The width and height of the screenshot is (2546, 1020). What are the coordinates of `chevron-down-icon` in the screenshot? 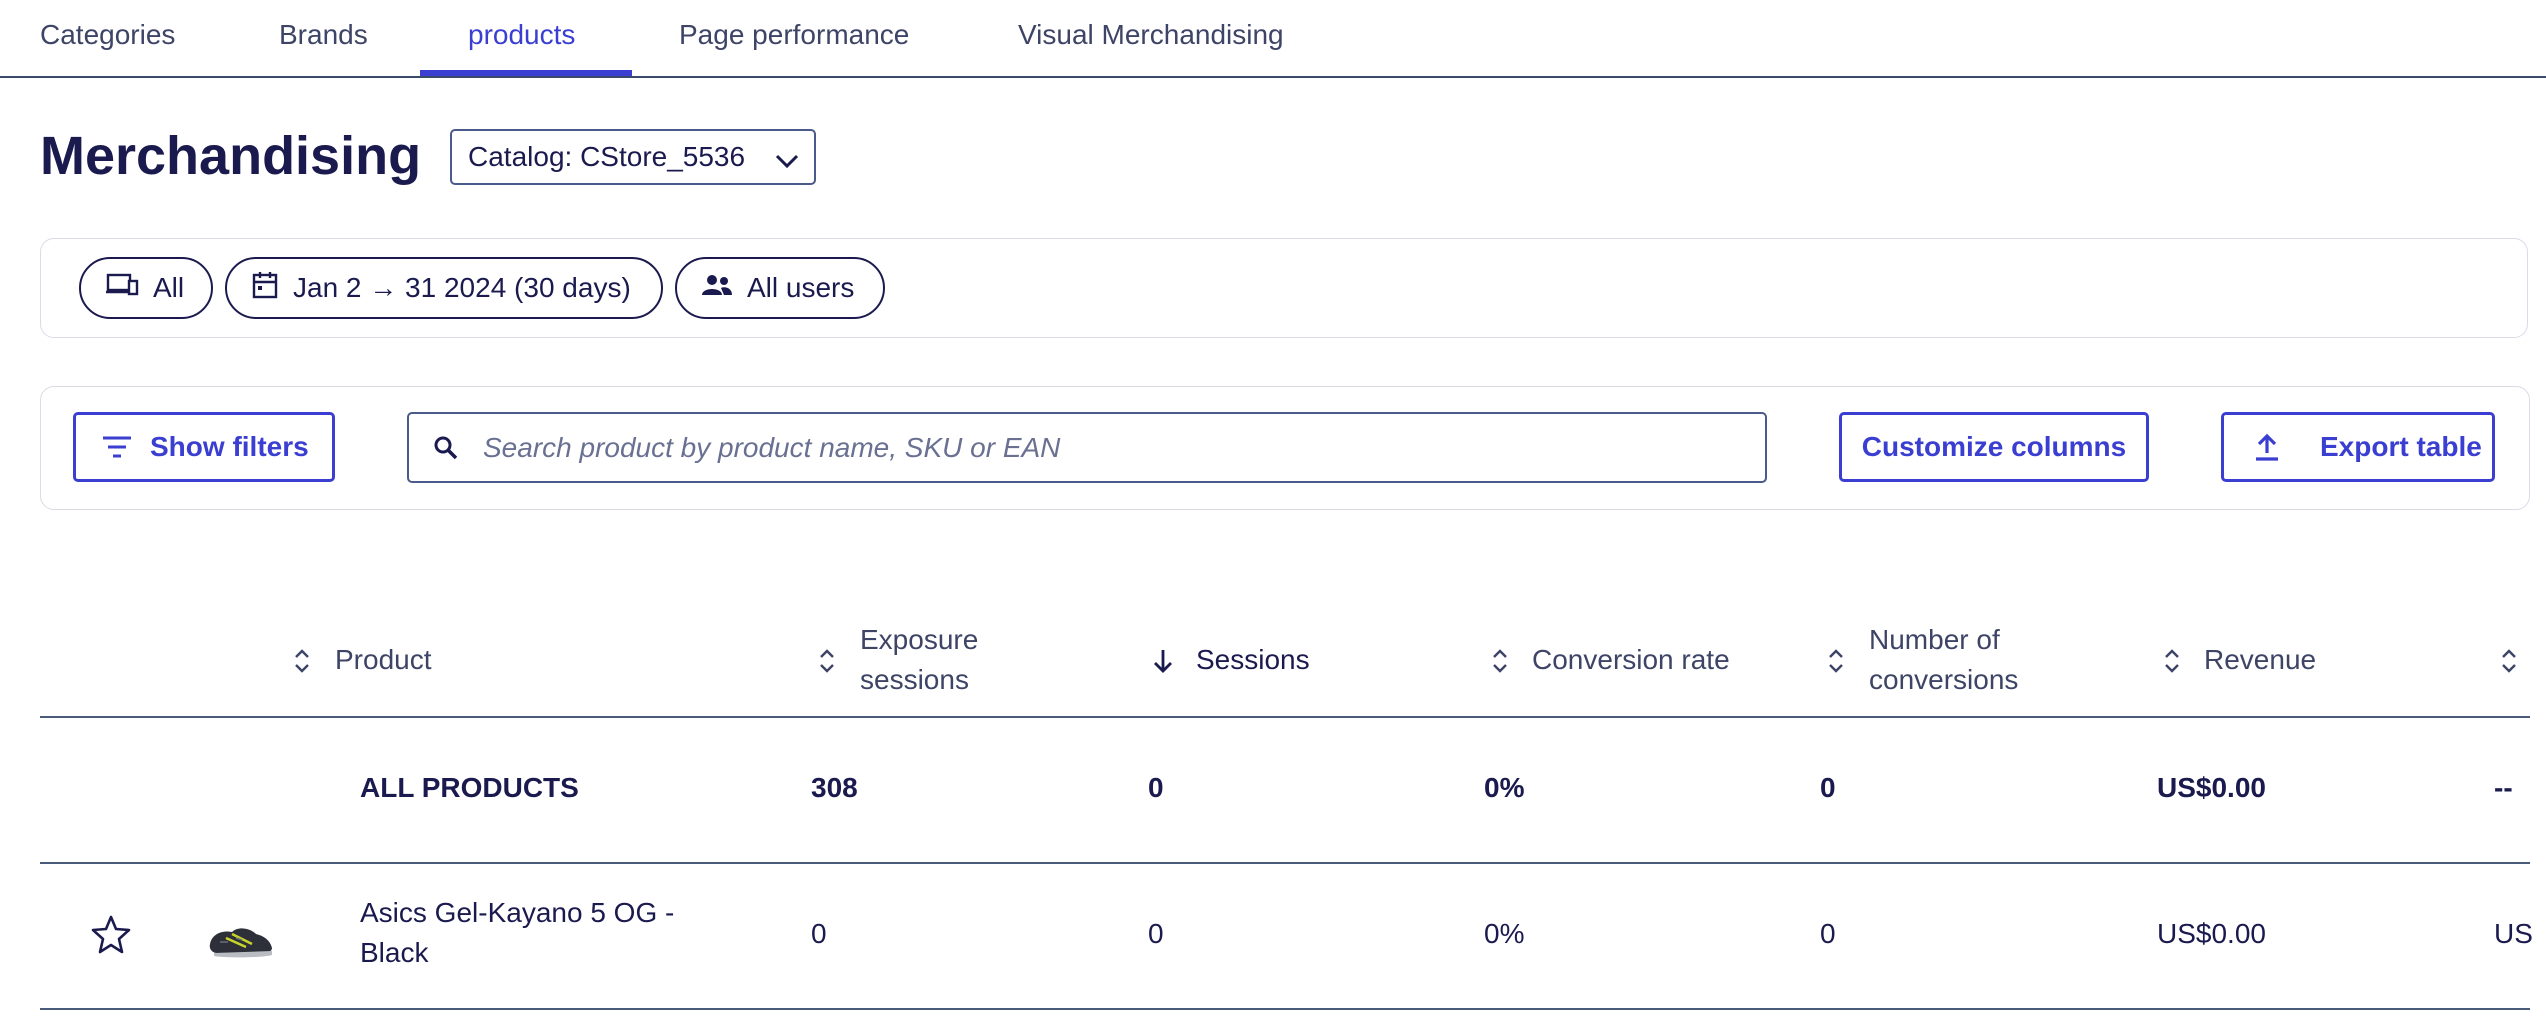 It's located at (787, 163).